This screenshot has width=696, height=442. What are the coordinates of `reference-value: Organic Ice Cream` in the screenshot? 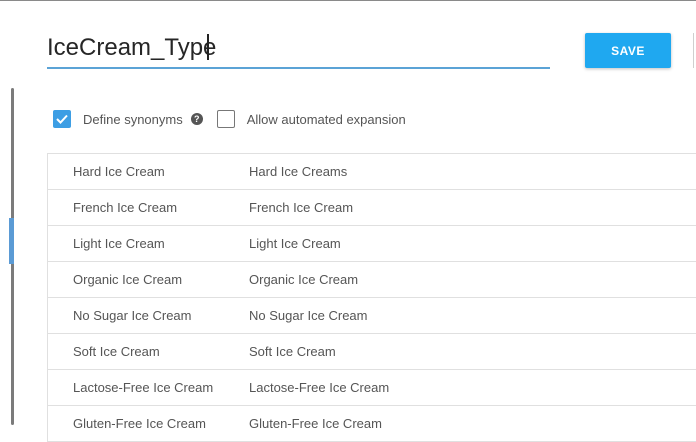 It's located at (127, 279).